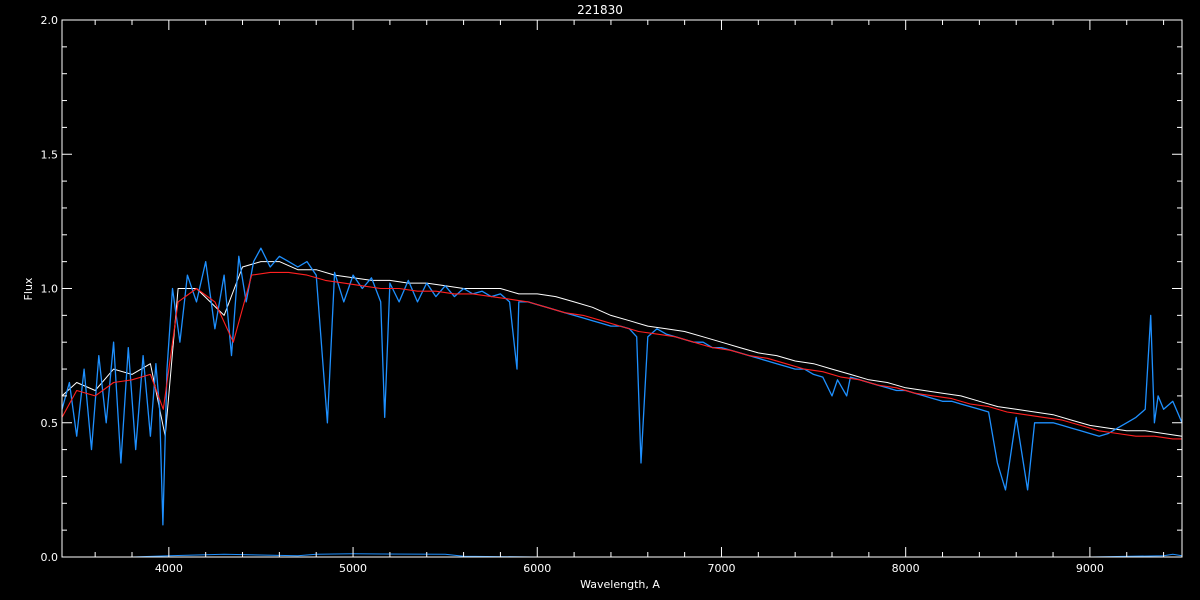 This screenshot has height=600, width=1200. Describe the element at coordinates (537, 568) in the screenshot. I see `x-tick-label: 6000` at that location.